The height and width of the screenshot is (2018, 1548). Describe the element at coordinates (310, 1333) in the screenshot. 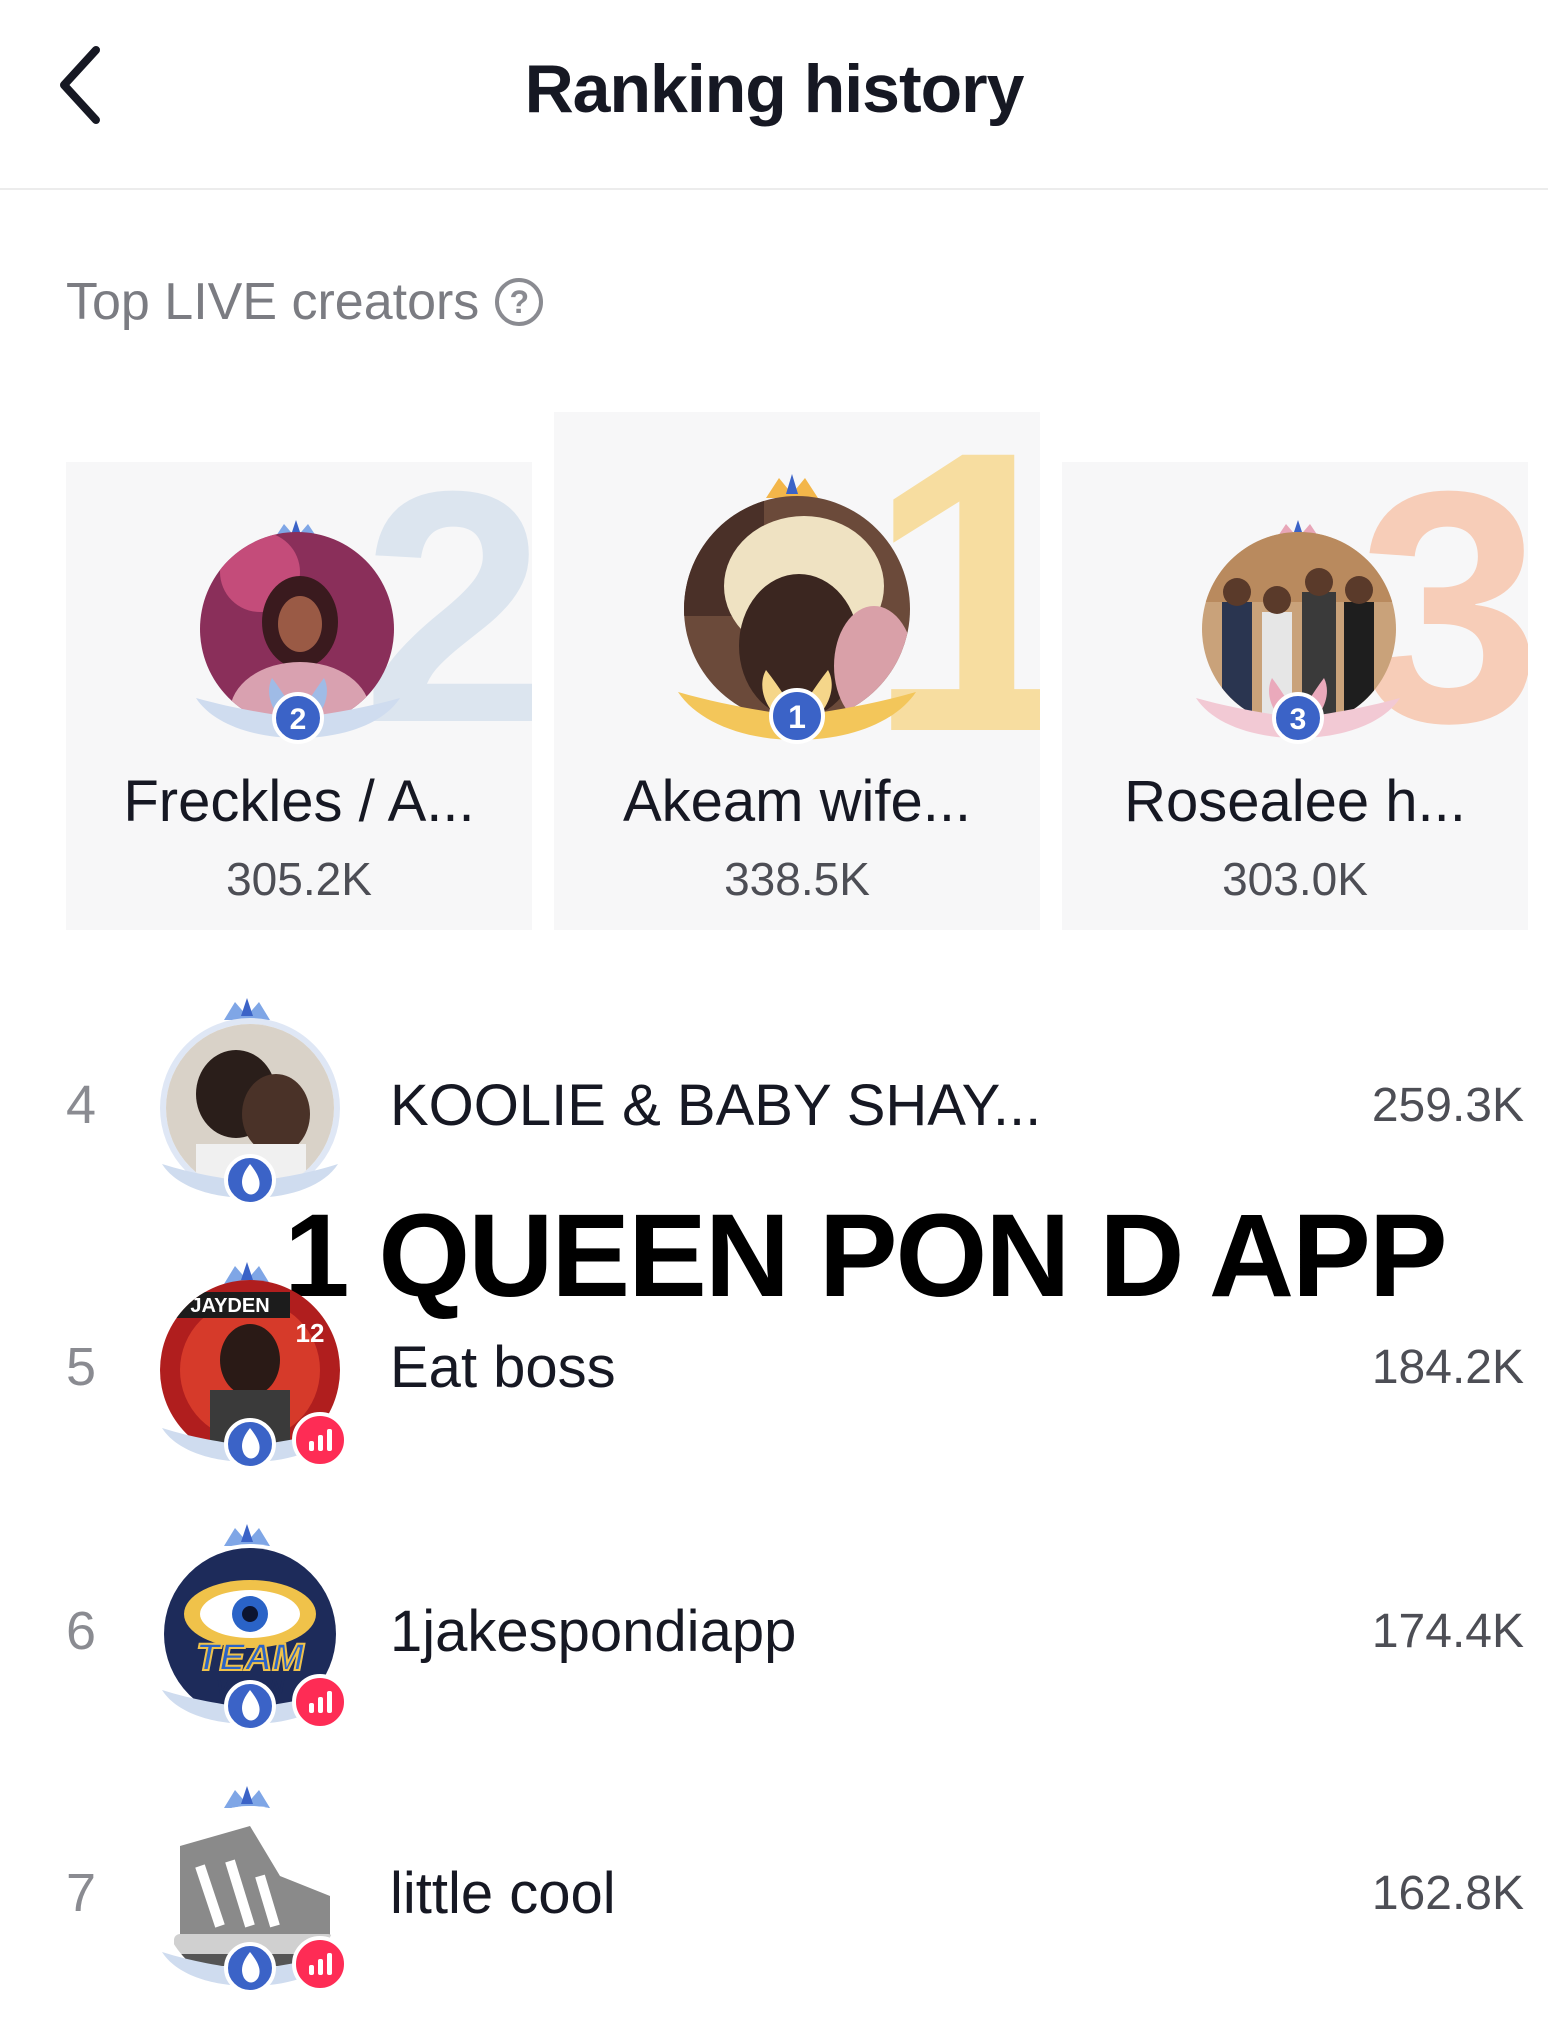

I see `avatar-text-twelve: 12` at that location.